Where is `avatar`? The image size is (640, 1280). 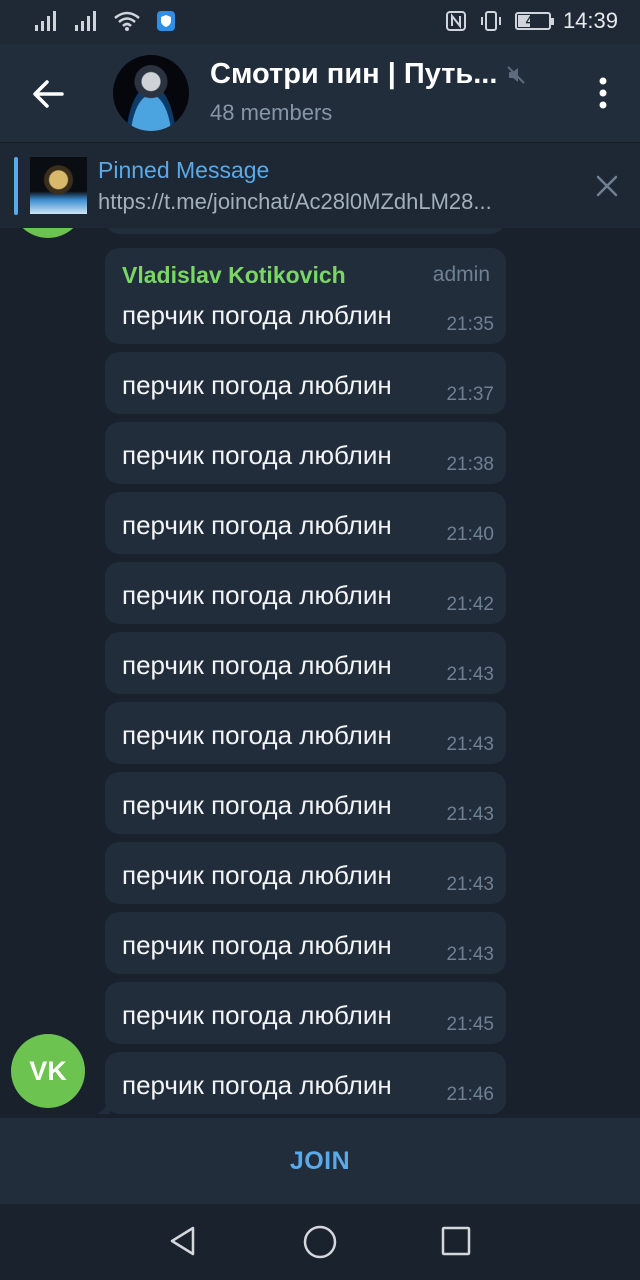 avatar is located at coordinates (48, 233).